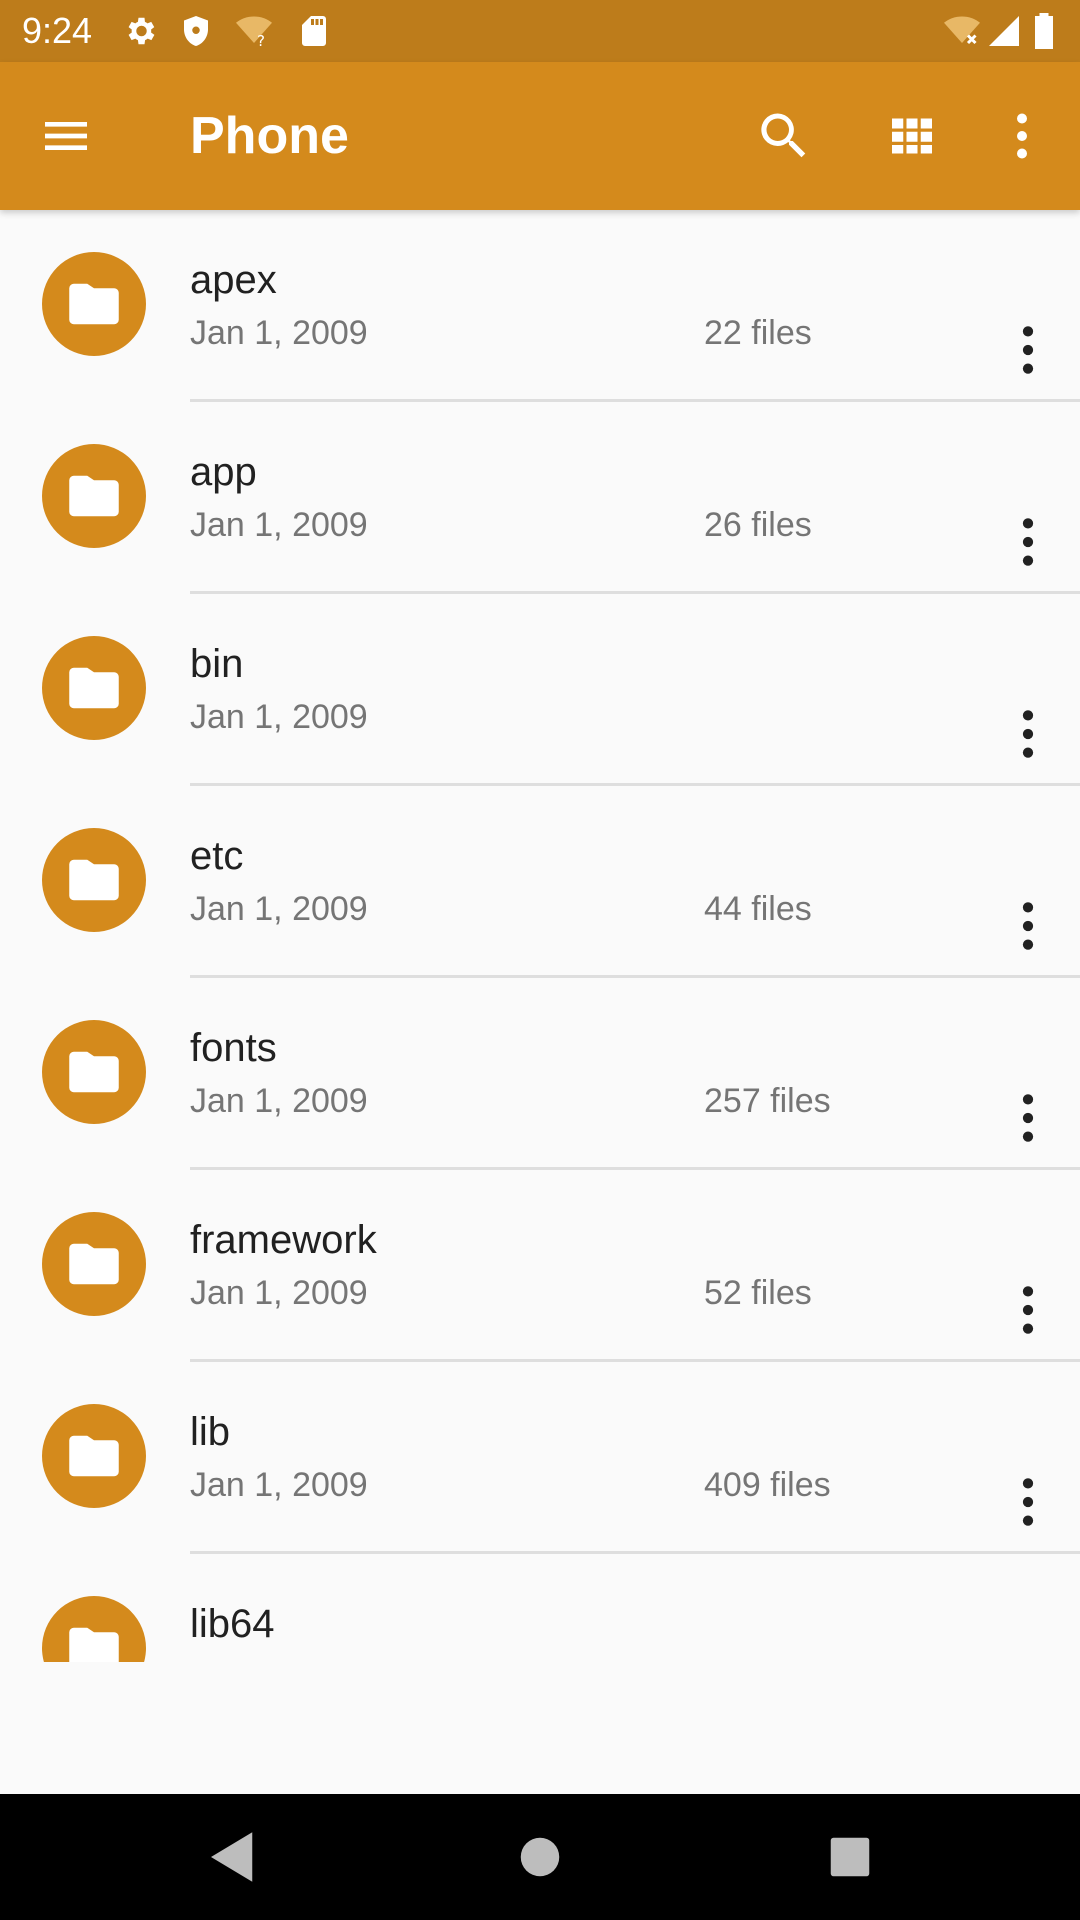 The image size is (1080, 1920). I want to click on list-item: lib Jan 1, 2009 409 files, so click(540, 1458).